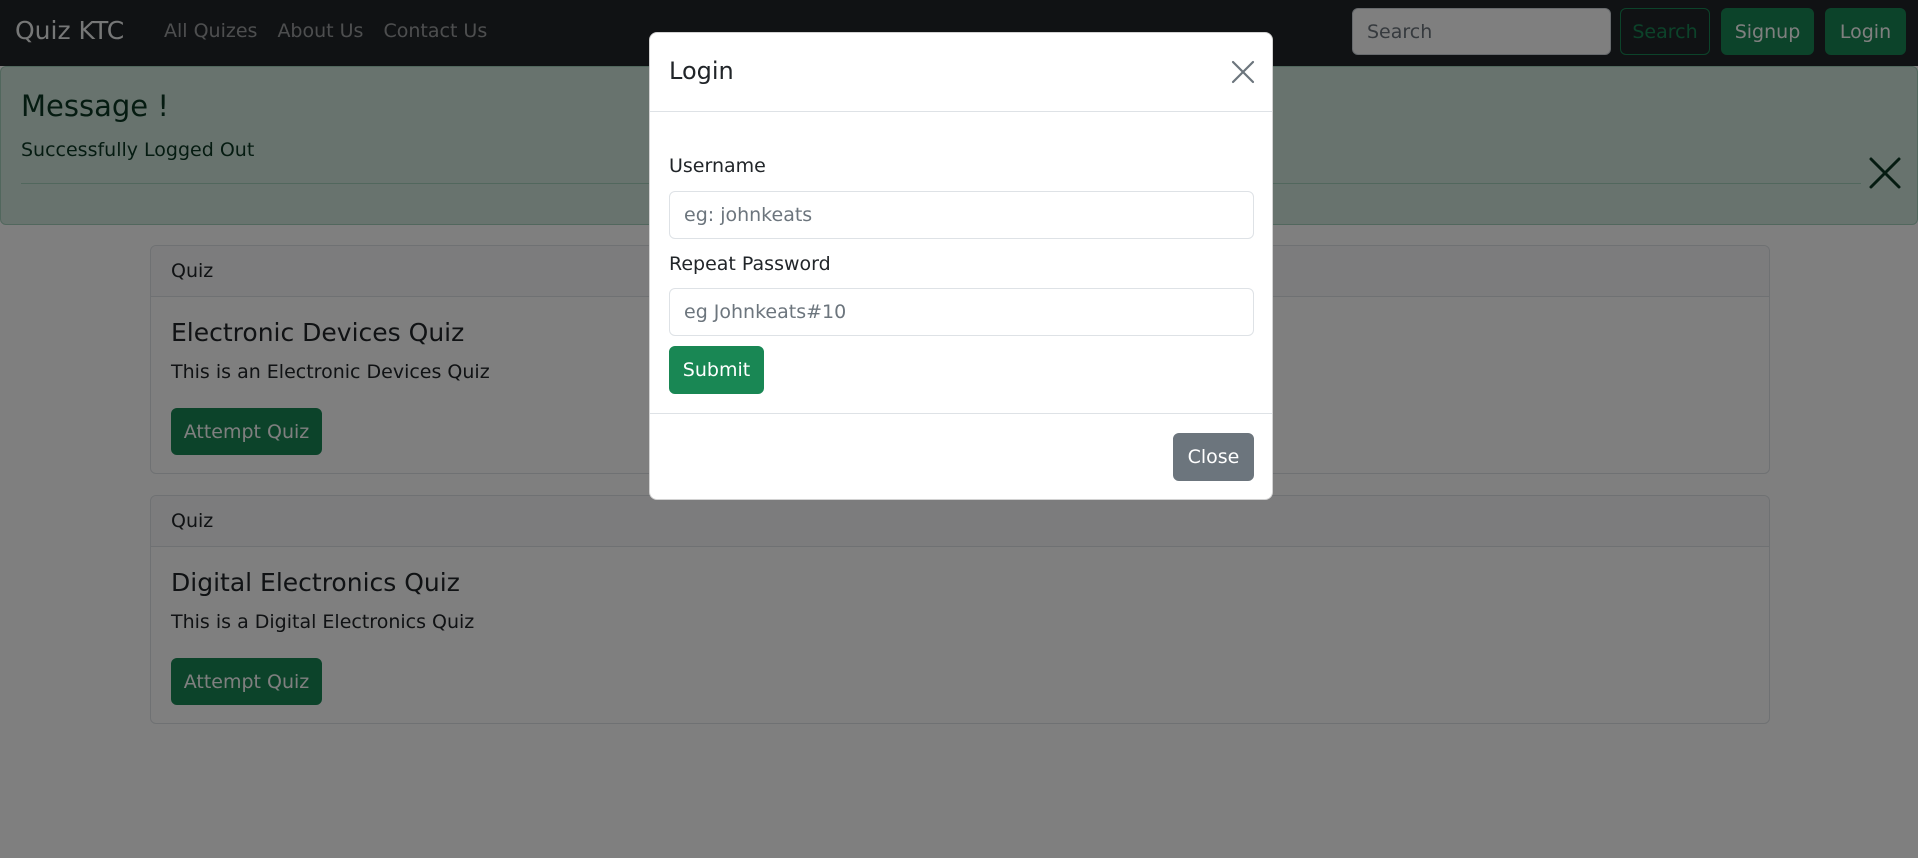 The image size is (1918, 858). I want to click on submit-button: Submit, so click(716, 370).